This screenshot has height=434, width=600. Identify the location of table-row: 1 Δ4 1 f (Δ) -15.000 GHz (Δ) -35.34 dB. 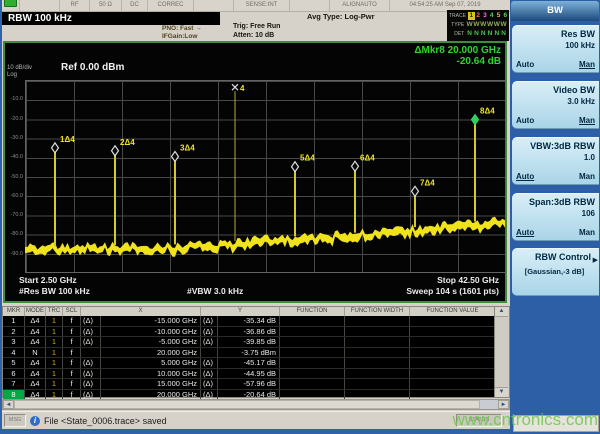
(249, 321).